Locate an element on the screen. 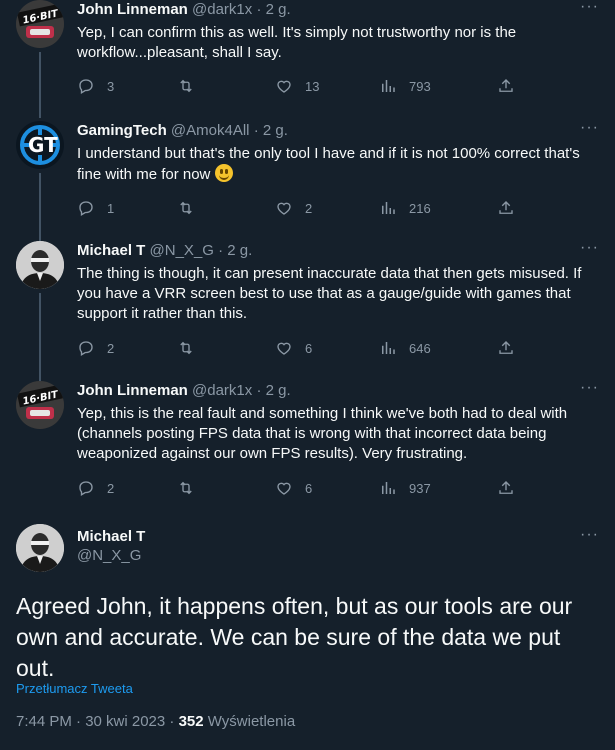  views-count: 646 is located at coordinates (420, 348).